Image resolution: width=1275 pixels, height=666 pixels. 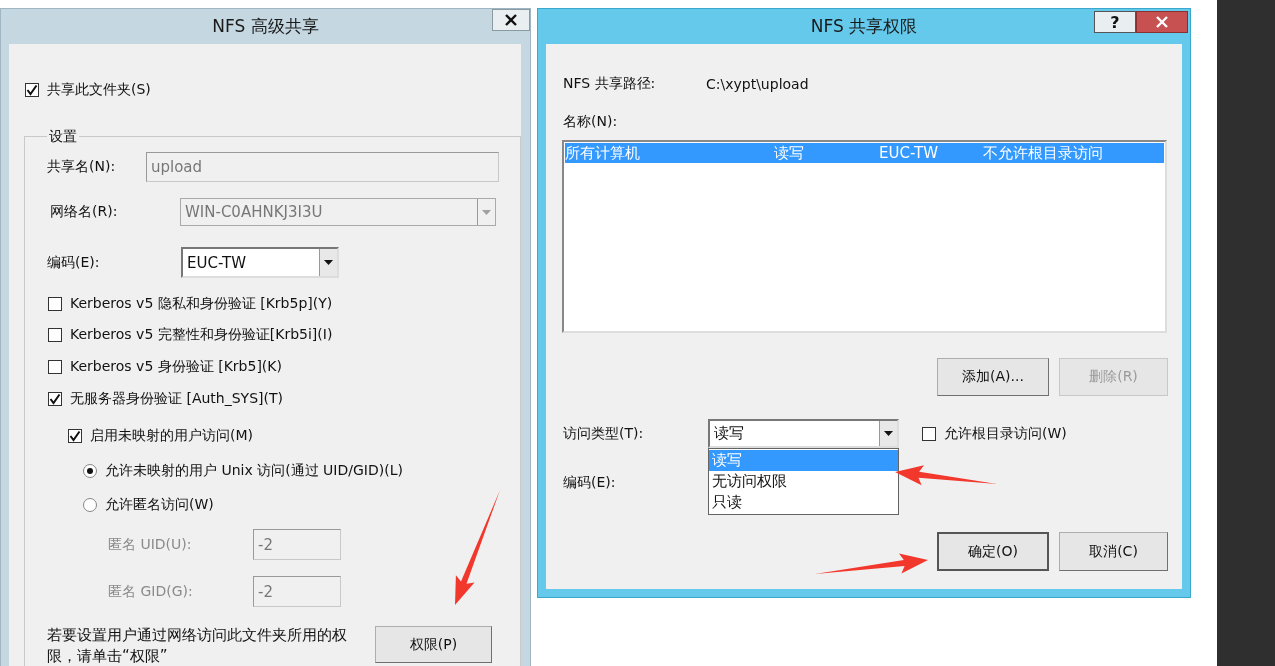 I want to click on list-cell-text: 不允许根目录访问, so click(x=1043, y=153).